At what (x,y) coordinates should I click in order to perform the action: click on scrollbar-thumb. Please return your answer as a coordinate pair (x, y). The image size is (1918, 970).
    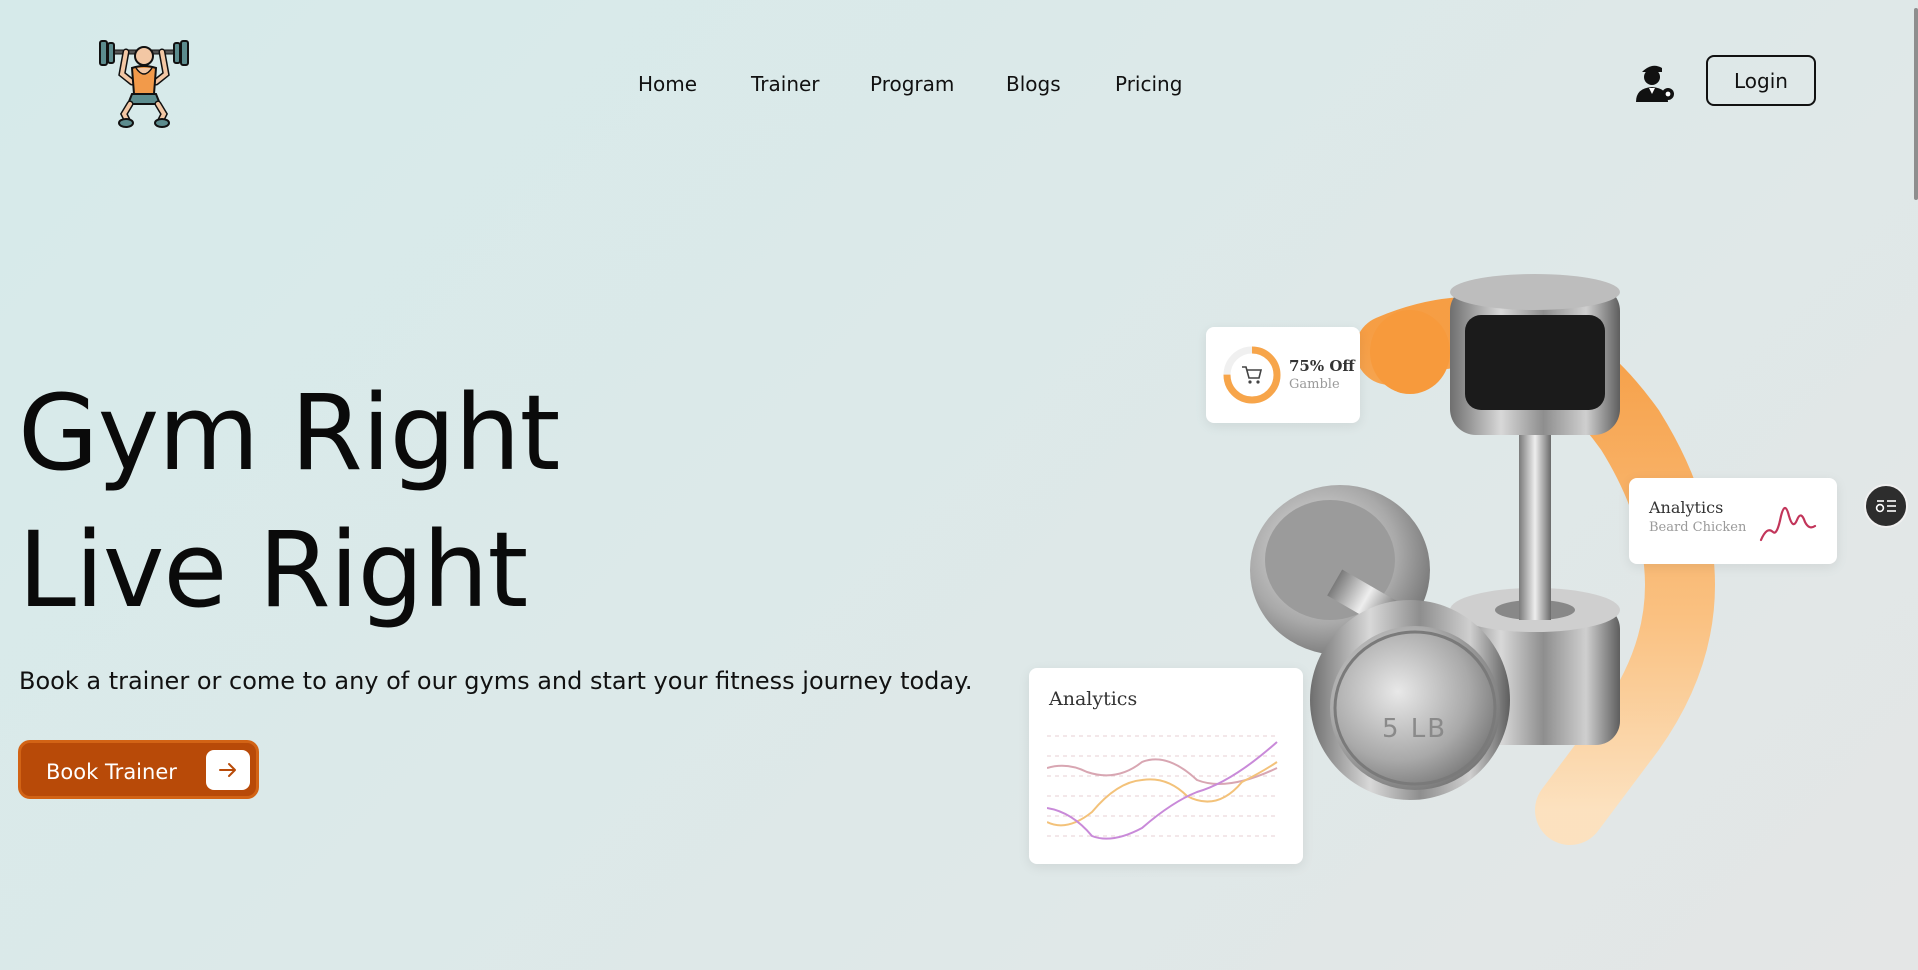
    Looking at the image, I should click on (1916, 104).